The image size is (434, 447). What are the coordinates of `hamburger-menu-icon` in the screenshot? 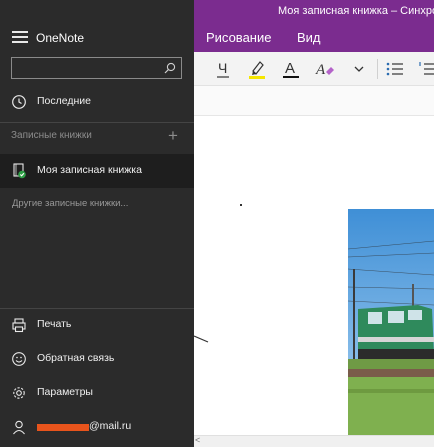 It's located at (20, 37).